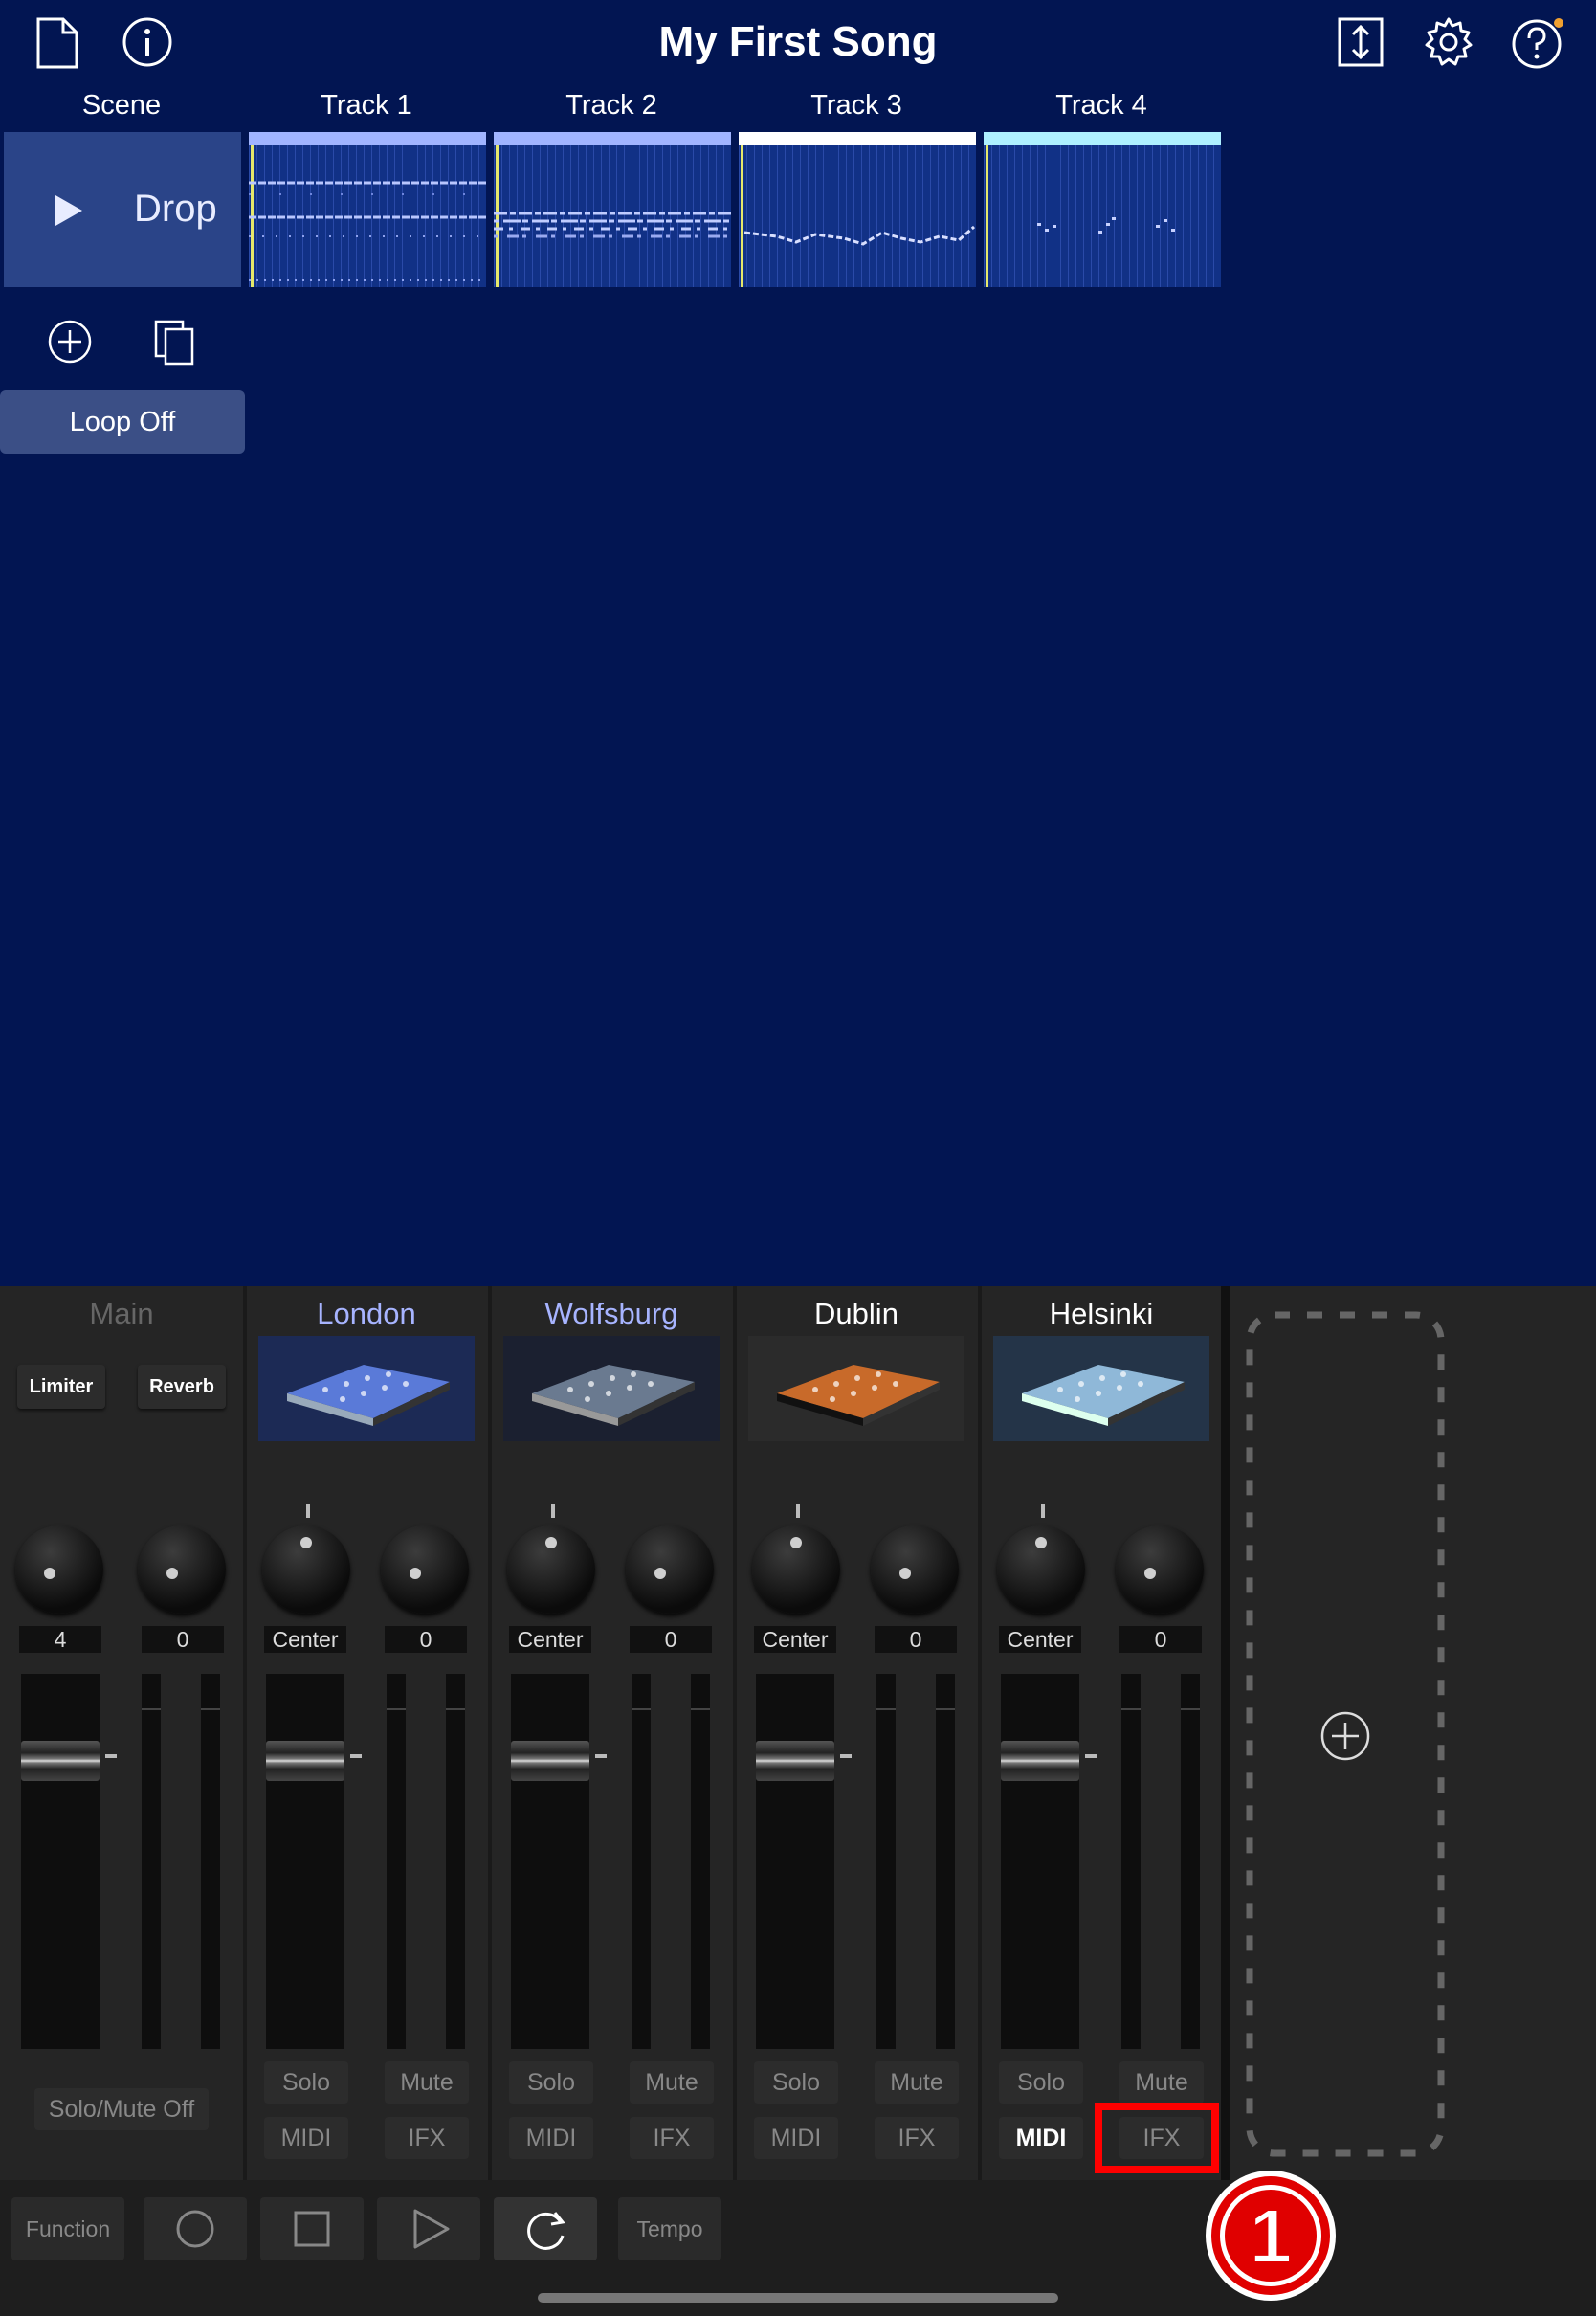  What do you see at coordinates (1345, 1736) in the screenshot?
I see `add-track-icon` at bounding box center [1345, 1736].